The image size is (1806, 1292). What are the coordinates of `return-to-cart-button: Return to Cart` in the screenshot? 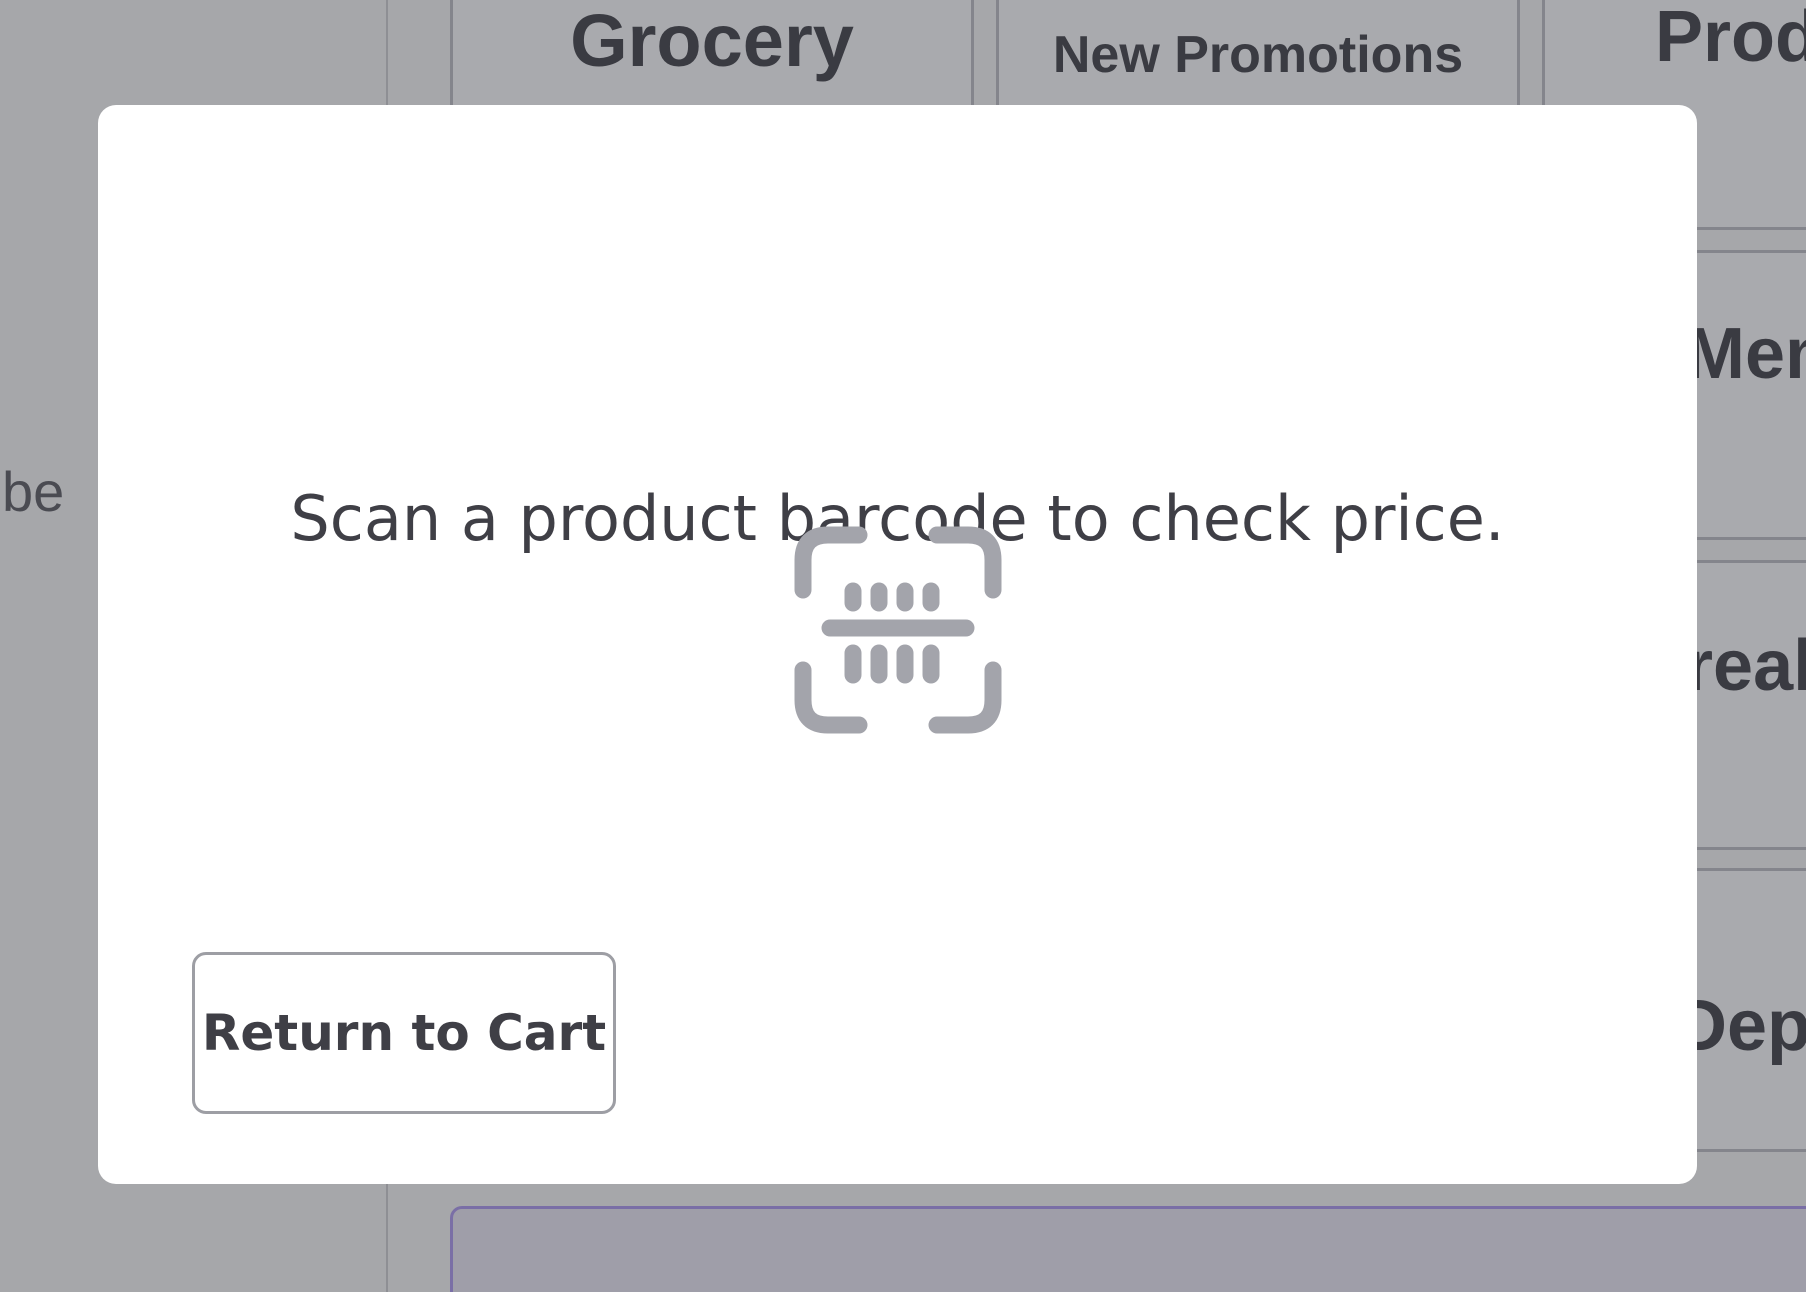 It's located at (404, 1033).